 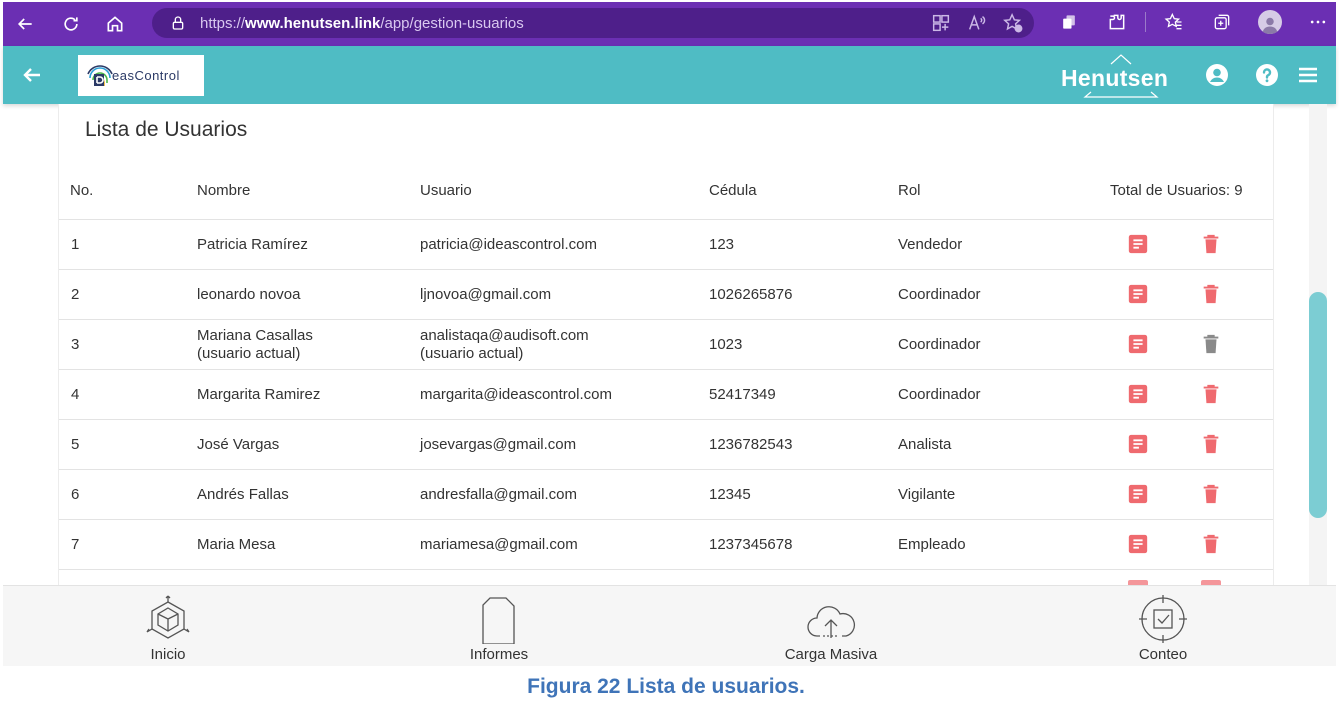 I want to click on cell-no: 6, so click(x=75, y=494).